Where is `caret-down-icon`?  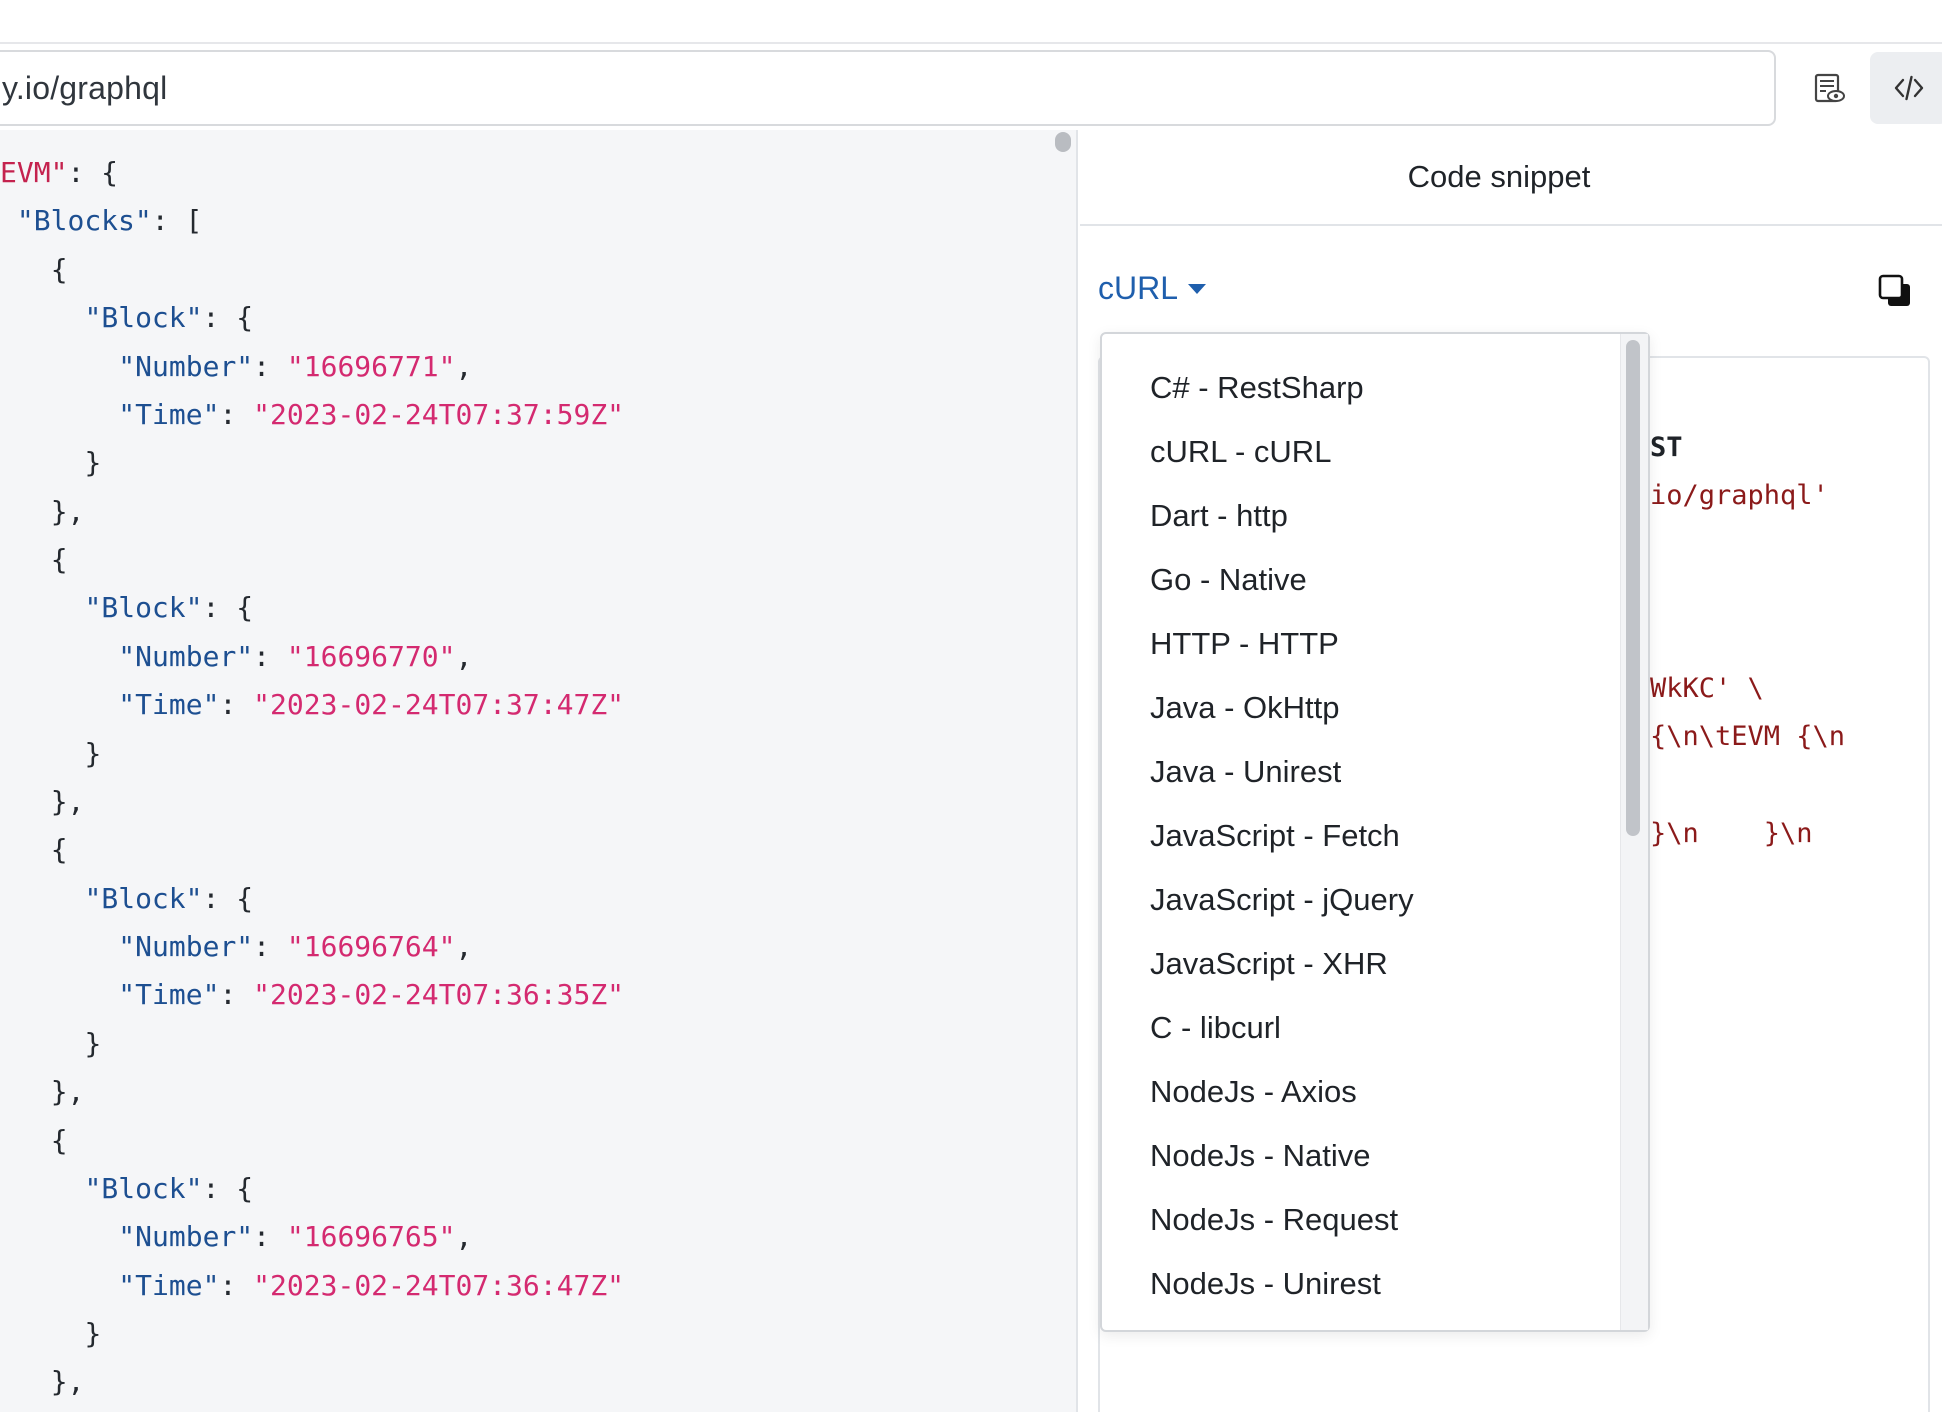
caret-down-icon is located at coordinates (1197, 289).